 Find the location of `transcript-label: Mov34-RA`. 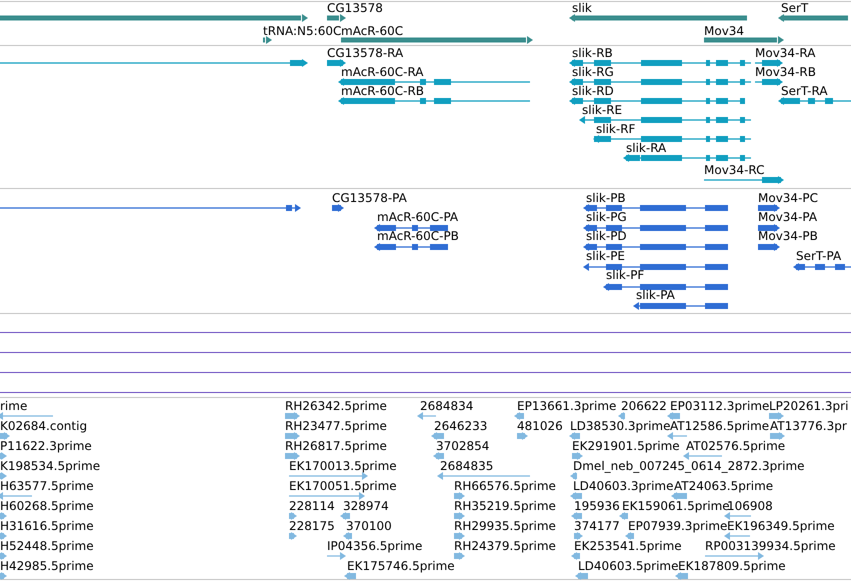

transcript-label: Mov34-RA is located at coordinates (785, 53).